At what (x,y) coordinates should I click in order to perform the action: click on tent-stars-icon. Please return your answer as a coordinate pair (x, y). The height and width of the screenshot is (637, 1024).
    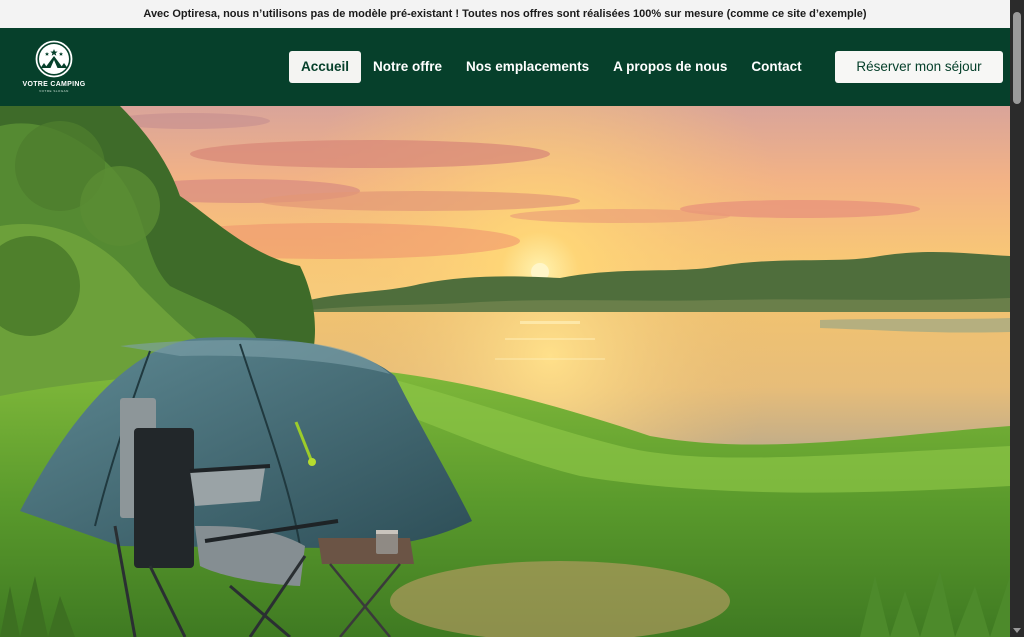
    Looking at the image, I should click on (54, 59).